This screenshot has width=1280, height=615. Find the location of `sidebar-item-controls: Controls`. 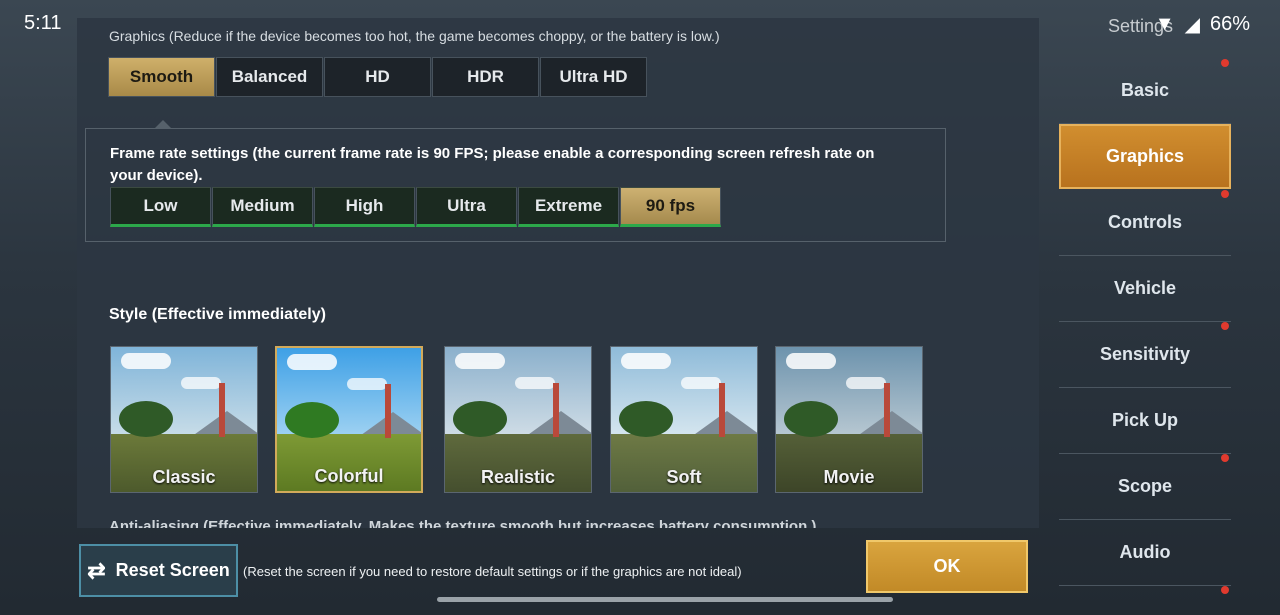

sidebar-item-controls: Controls is located at coordinates (1145, 223).